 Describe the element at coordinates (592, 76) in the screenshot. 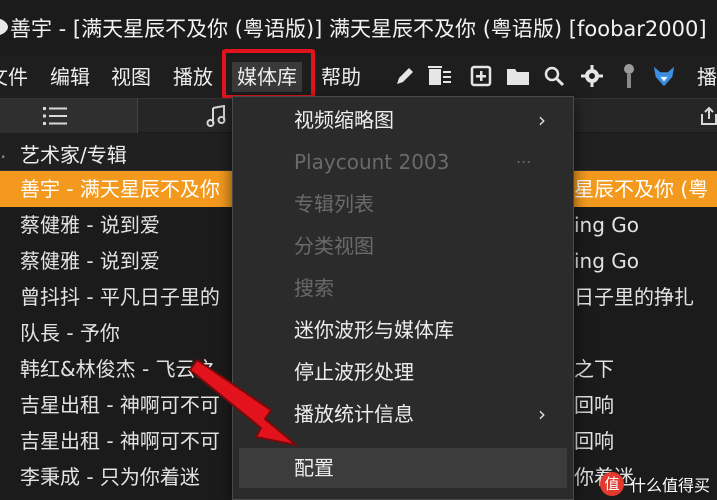

I see `gear-icon` at that location.